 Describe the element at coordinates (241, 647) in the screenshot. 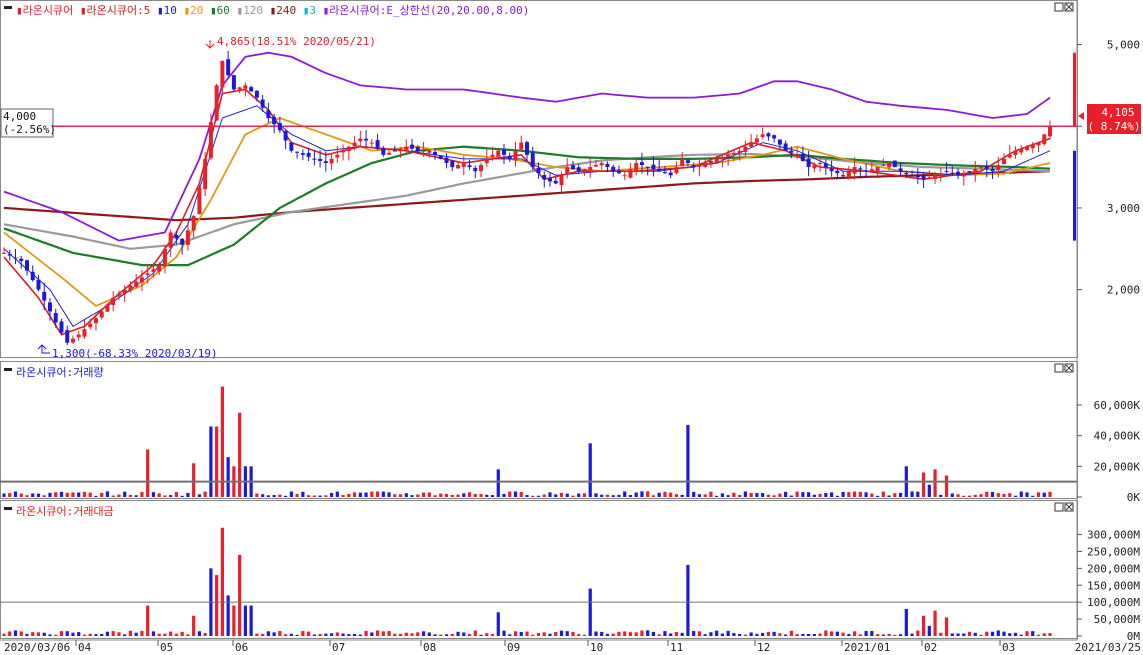

I see `x-tick-label: 06` at that location.